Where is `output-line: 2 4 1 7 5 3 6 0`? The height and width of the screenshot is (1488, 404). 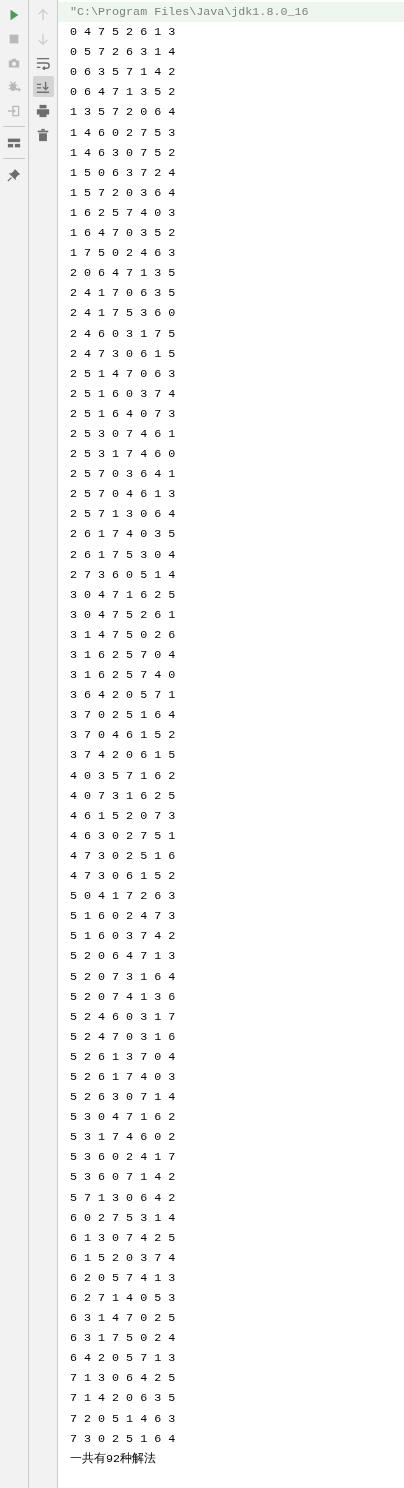 output-line: 2 4 1 7 5 3 6 0 is located at coordinates (123, 313).